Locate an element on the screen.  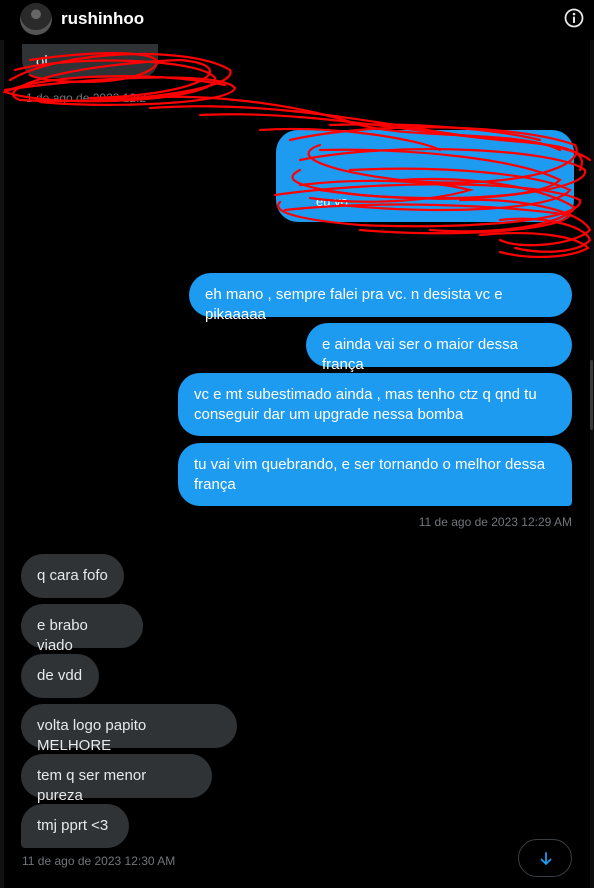
left-border is located at coordinates (2, 444).